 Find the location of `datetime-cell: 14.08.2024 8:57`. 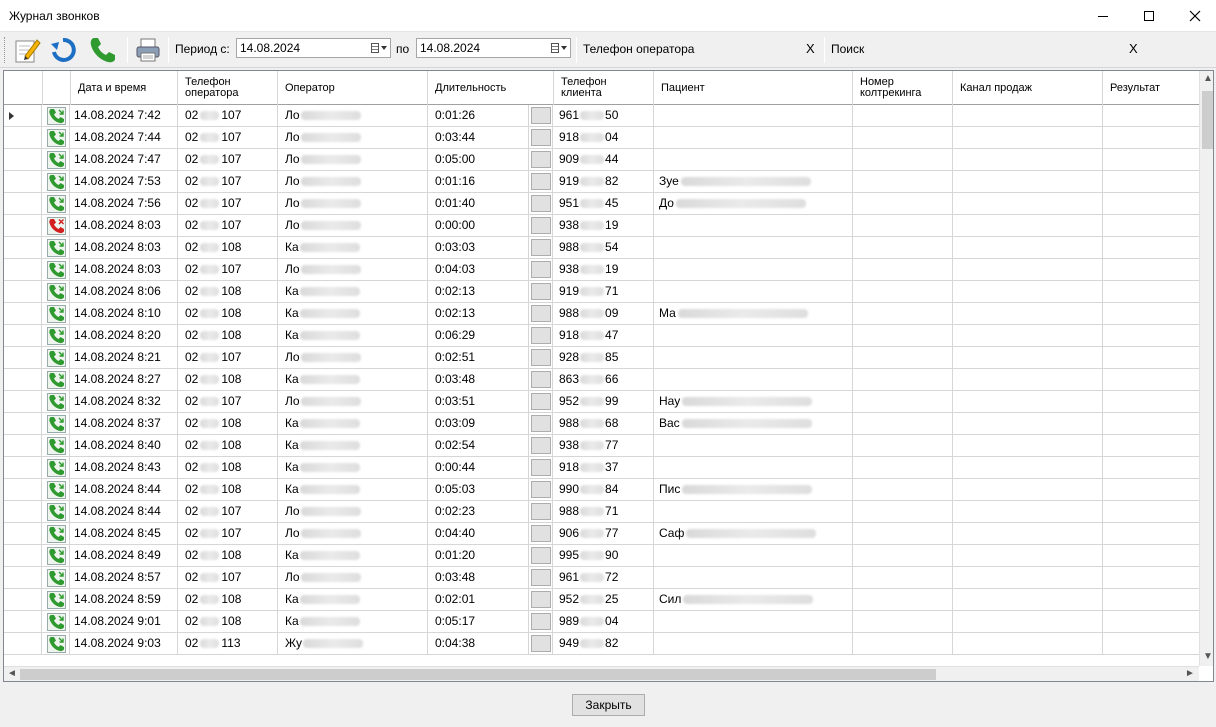

datetime-cell: 14.08.2024 8:57 is located at coordinates (124, 577).